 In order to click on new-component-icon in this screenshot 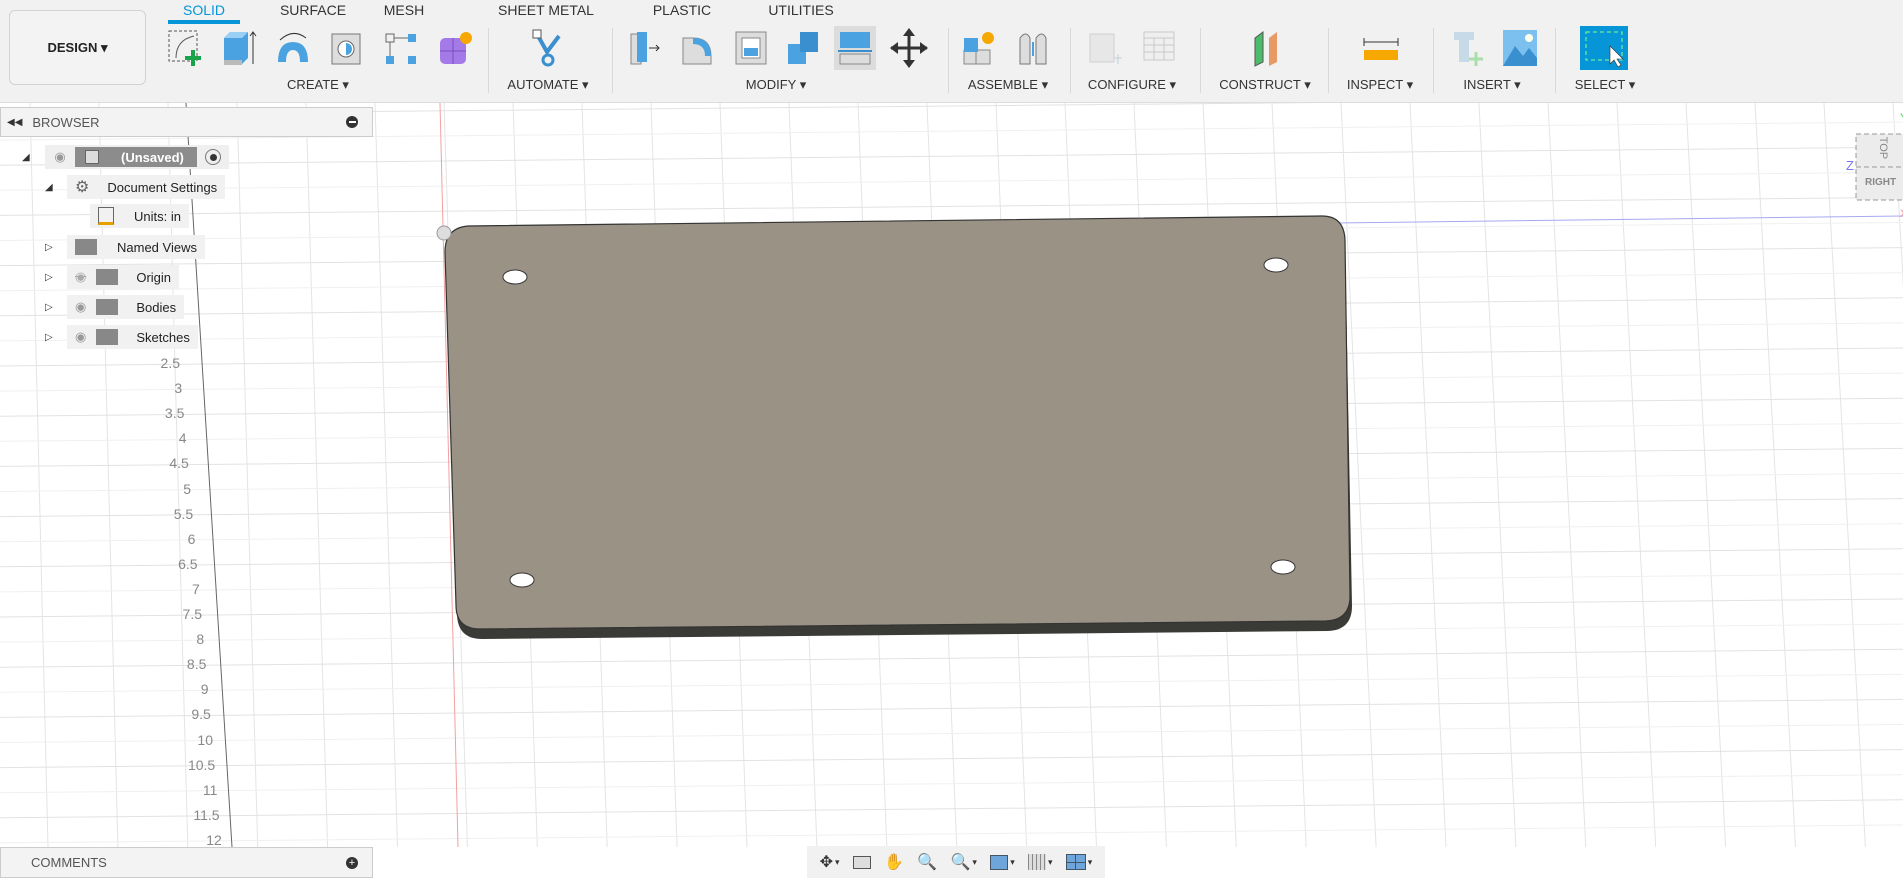, I will do `click(978, 48)`.